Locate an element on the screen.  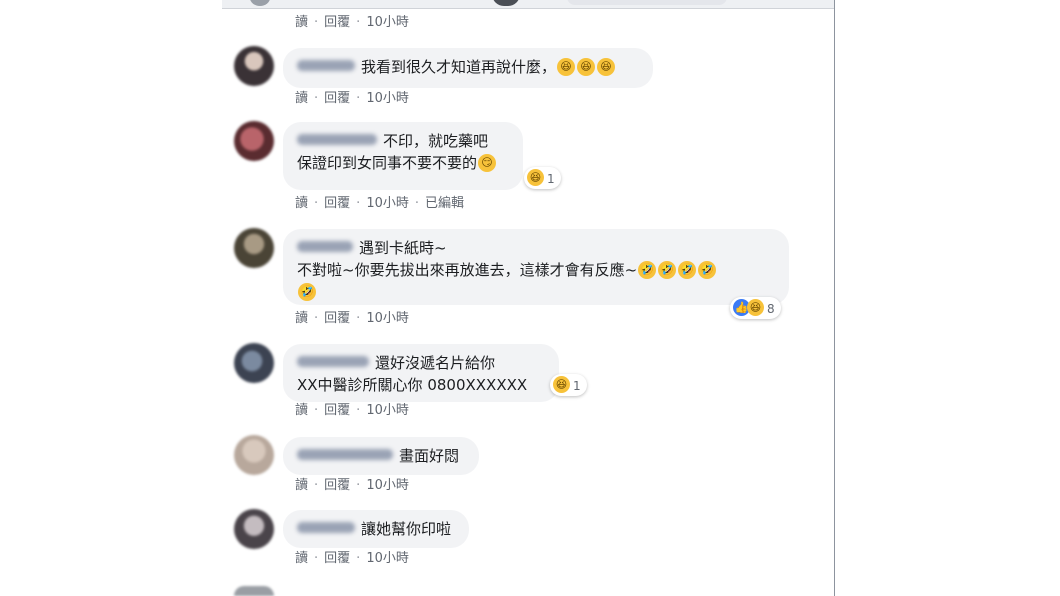
comment-text: 不印，就吃藥吧 is located at coordinates (436, 141).